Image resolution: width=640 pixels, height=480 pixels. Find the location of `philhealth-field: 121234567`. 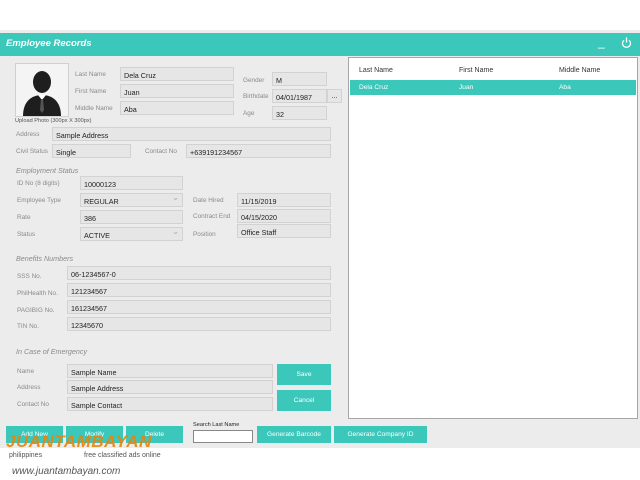

philhealth-field: 121234567 is located at coordinates (199, 290).